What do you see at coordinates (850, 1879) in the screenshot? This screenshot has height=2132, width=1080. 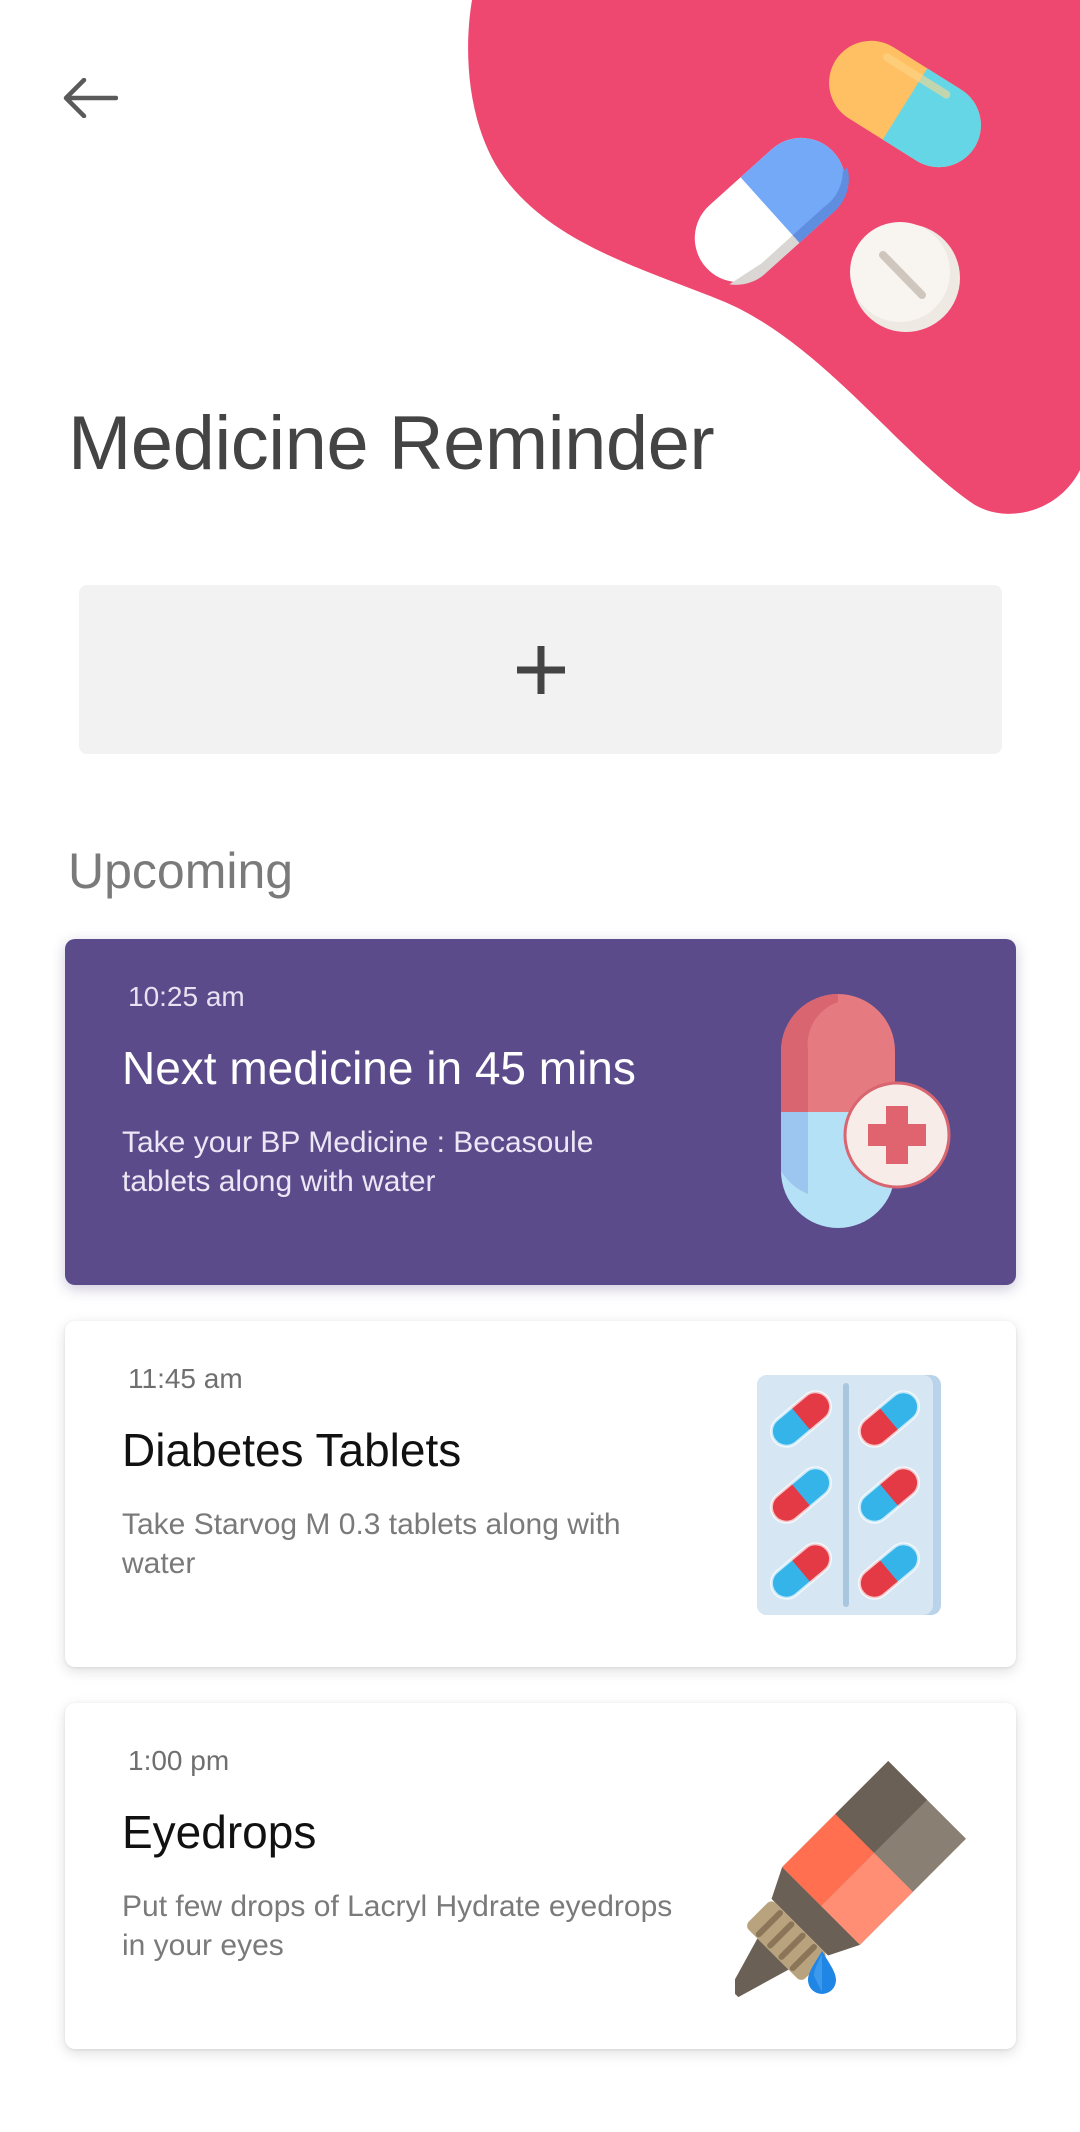 I see `eyedrop-bottle-icon` at bounding box center [850, 1879].